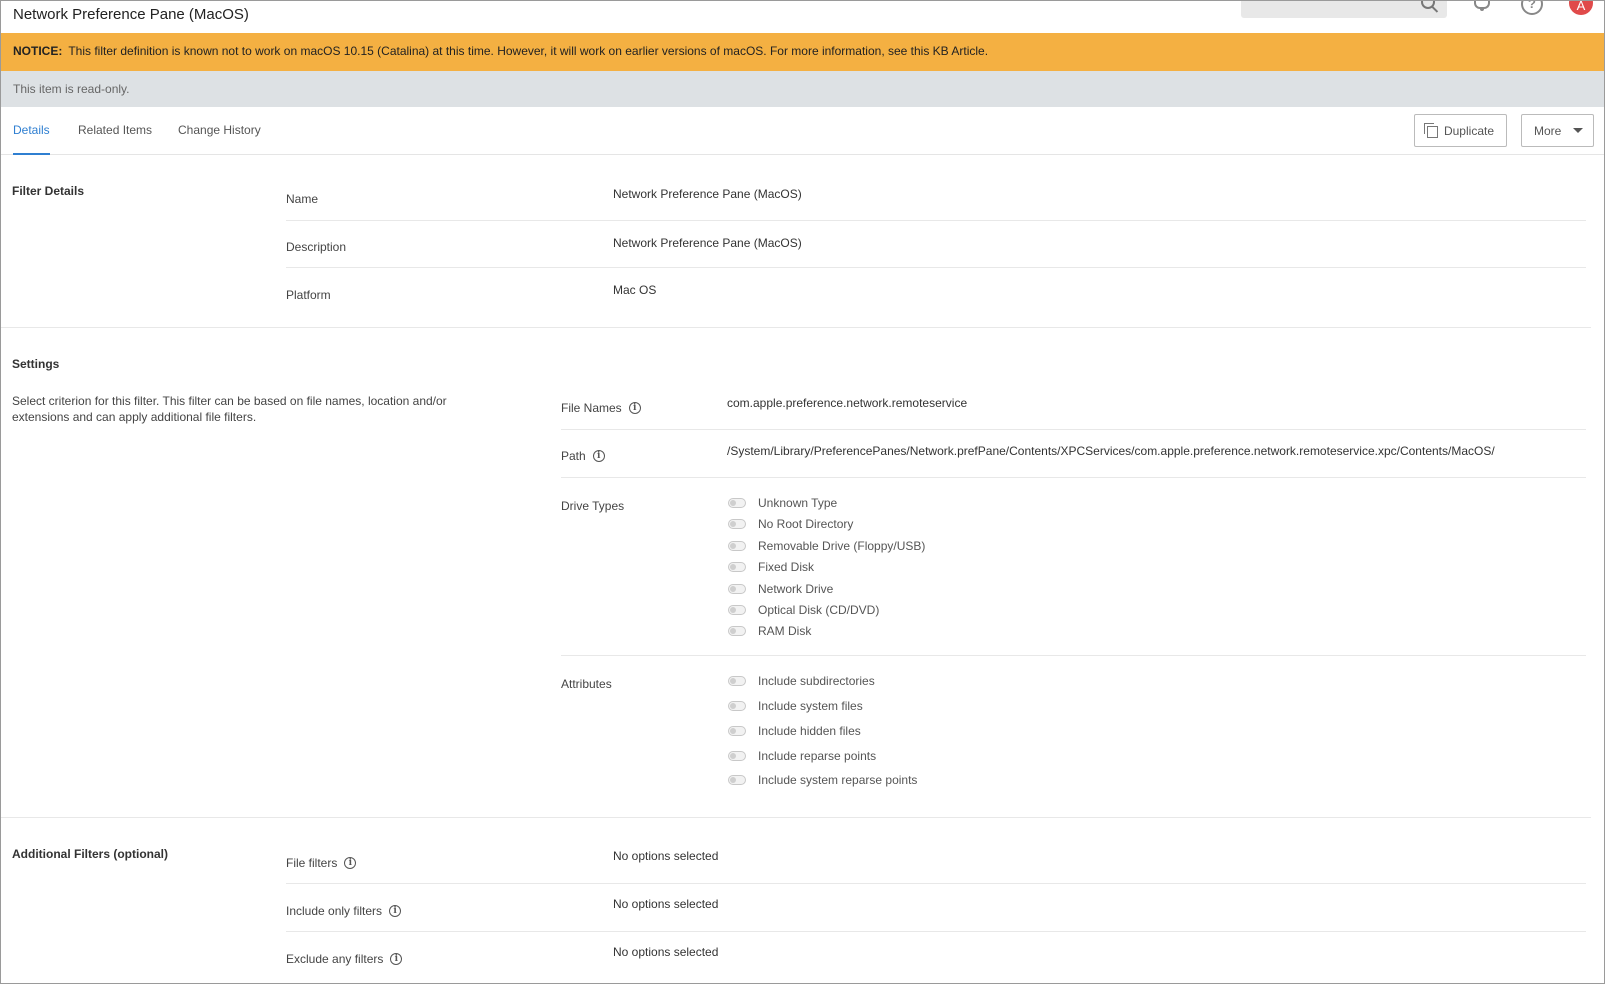 Image resolution: width=1605 pixels, height=984 pixels. Describe the element at coordinates (90, 854) in the screenshot. I see `additional-filters-title: Additional Filters (optional)` at that location.